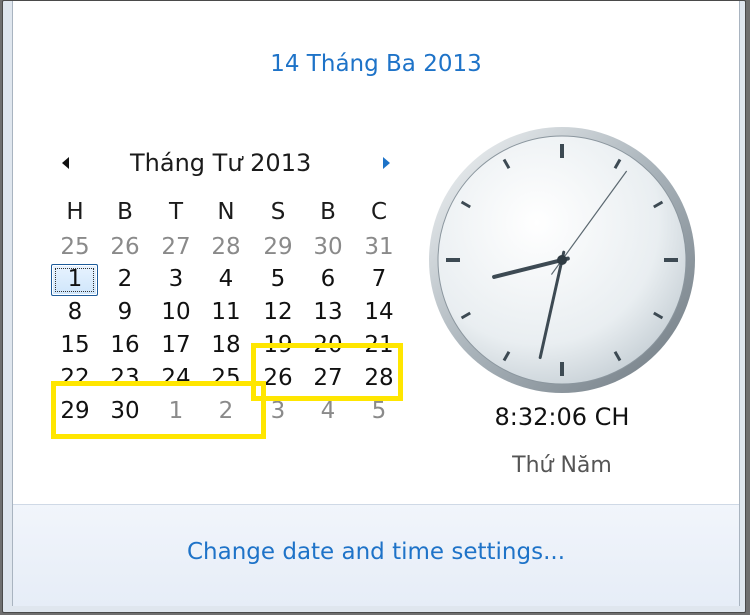 This screenshot has width=750, height=615. What do you see at coordinates (125, 312) in the screenshot?
I see `calendar-day: 9` at bounding box center [125, 312].